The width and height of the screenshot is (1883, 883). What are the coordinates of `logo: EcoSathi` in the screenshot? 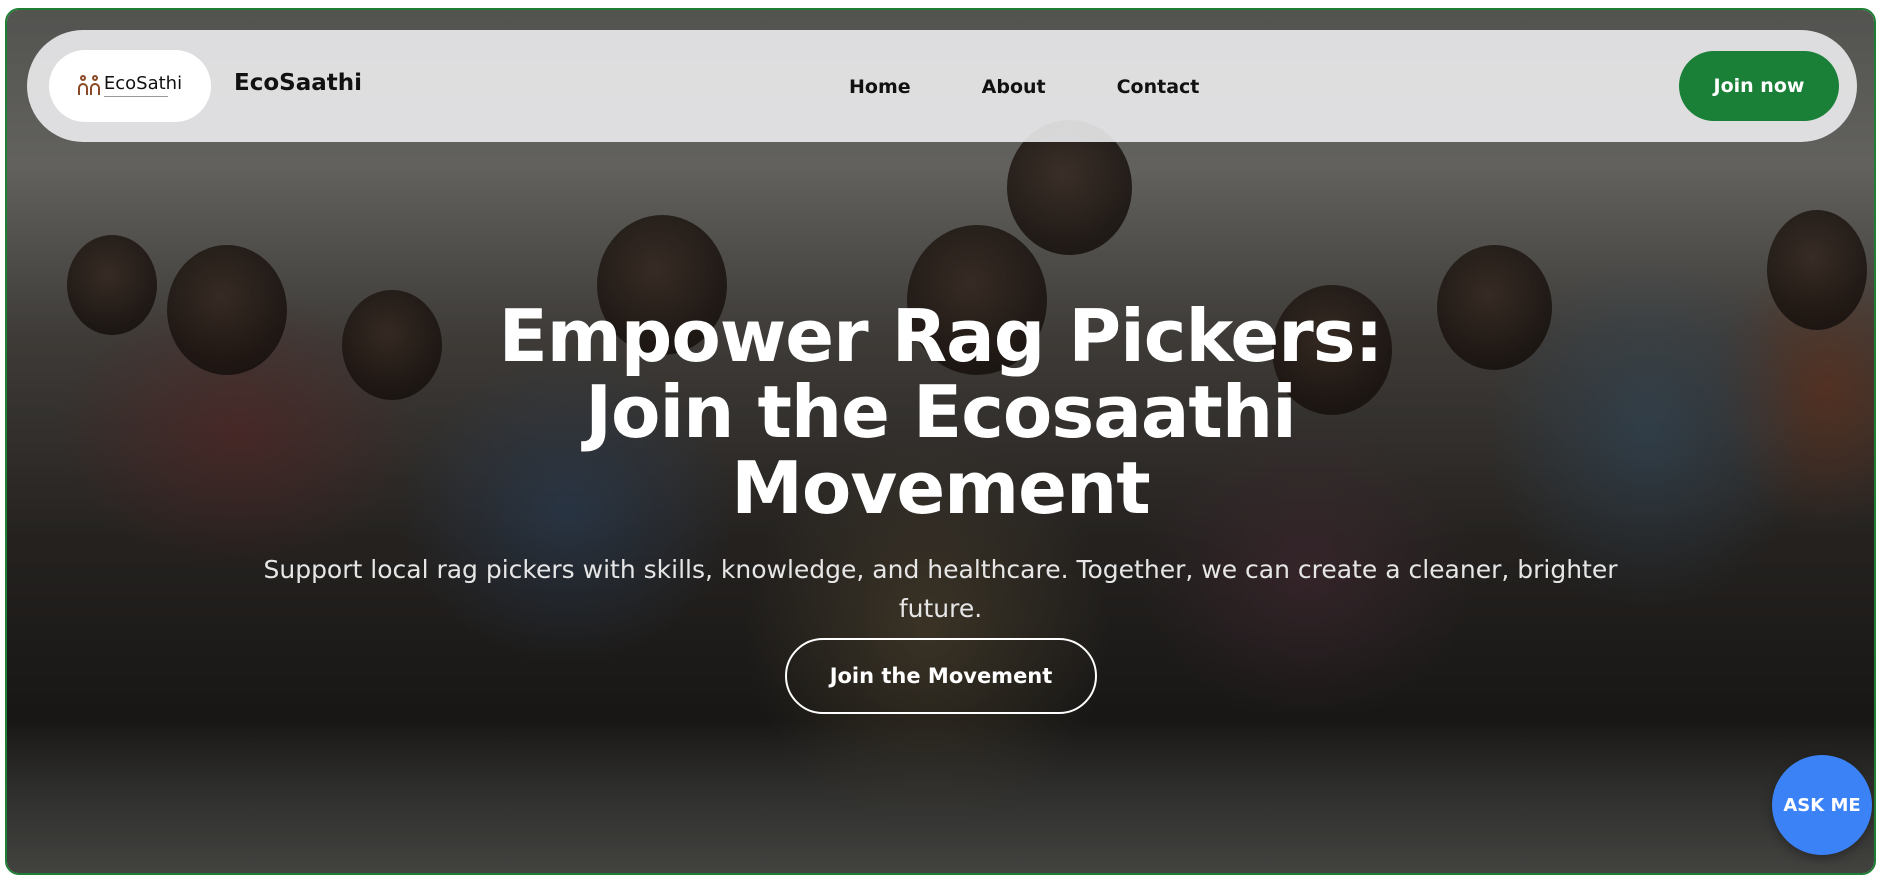 It's located at (130, 86).